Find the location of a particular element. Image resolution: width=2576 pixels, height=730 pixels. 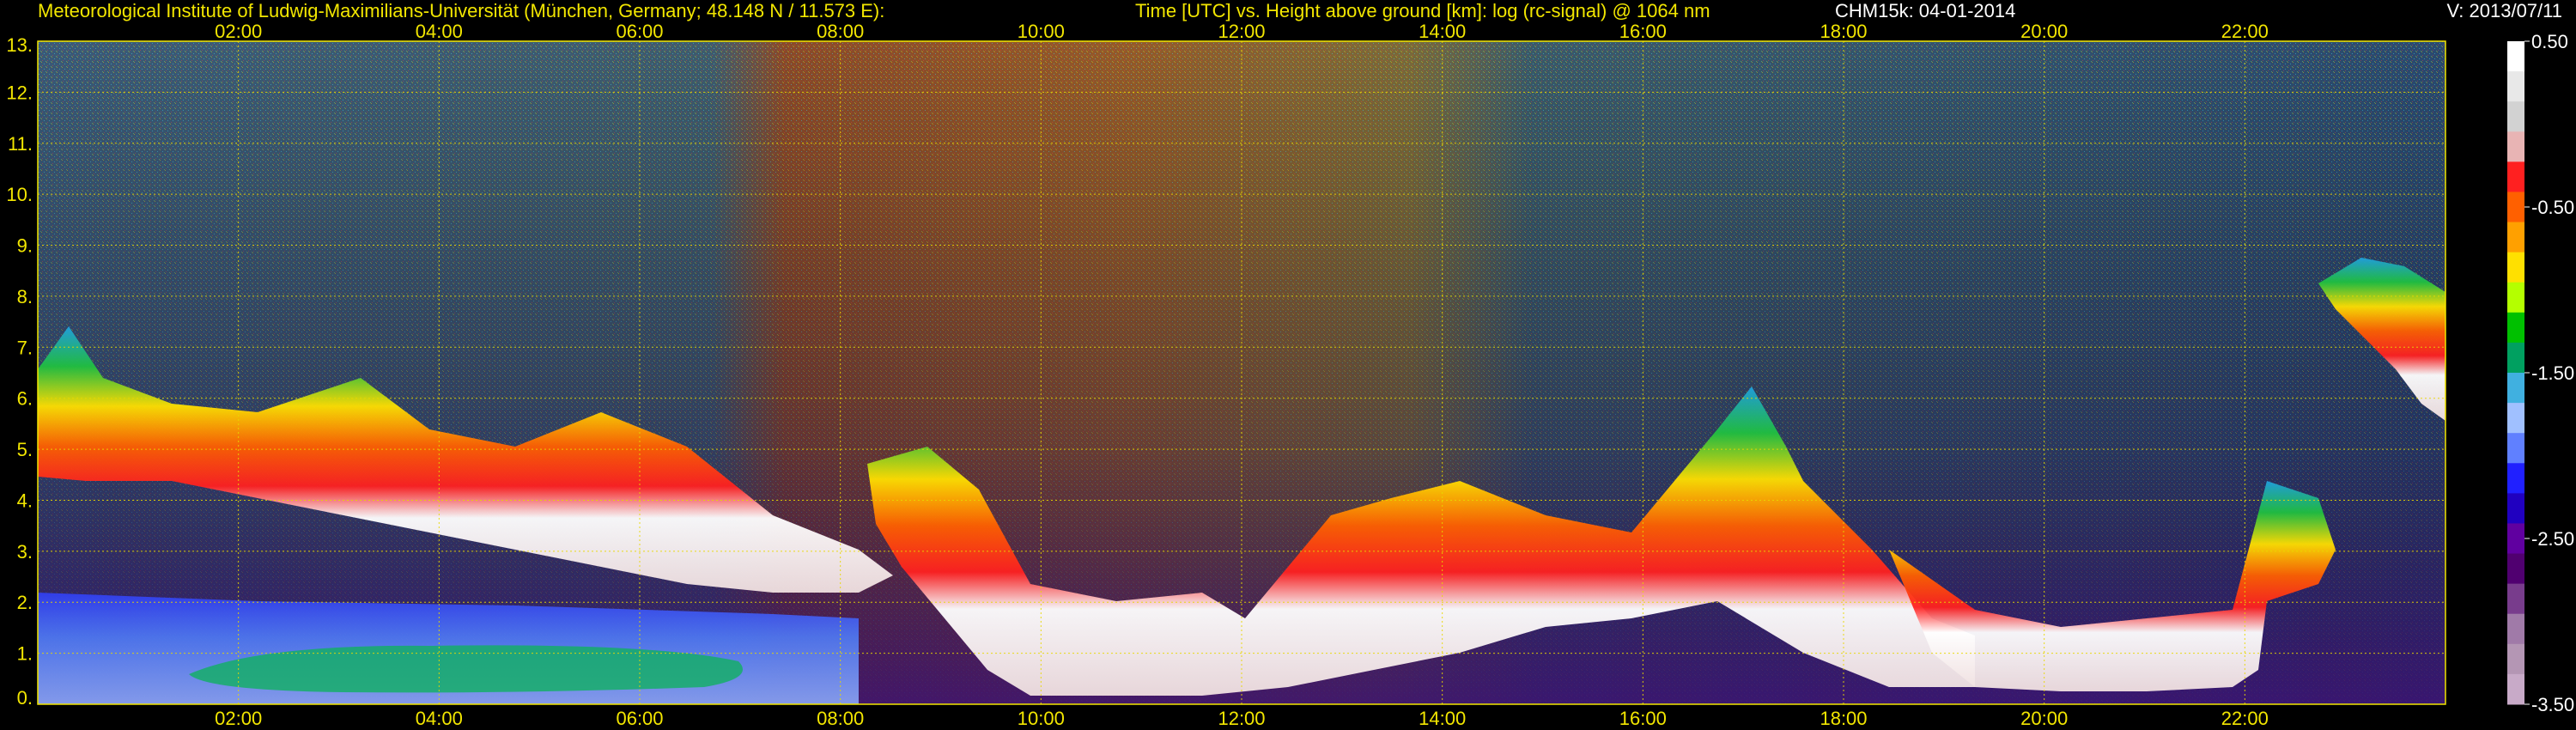

x-tick-label-top: 04:00 is located at coordinates (440, 31).